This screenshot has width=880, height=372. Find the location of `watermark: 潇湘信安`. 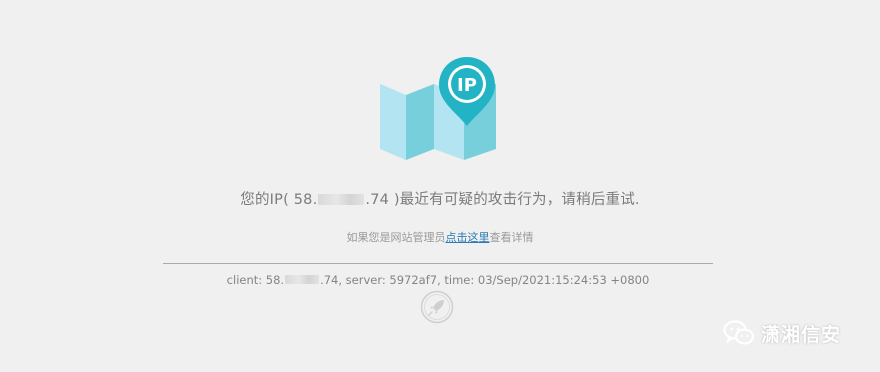

watermark: 潇湘信安 is located at coordinates (782, 333).